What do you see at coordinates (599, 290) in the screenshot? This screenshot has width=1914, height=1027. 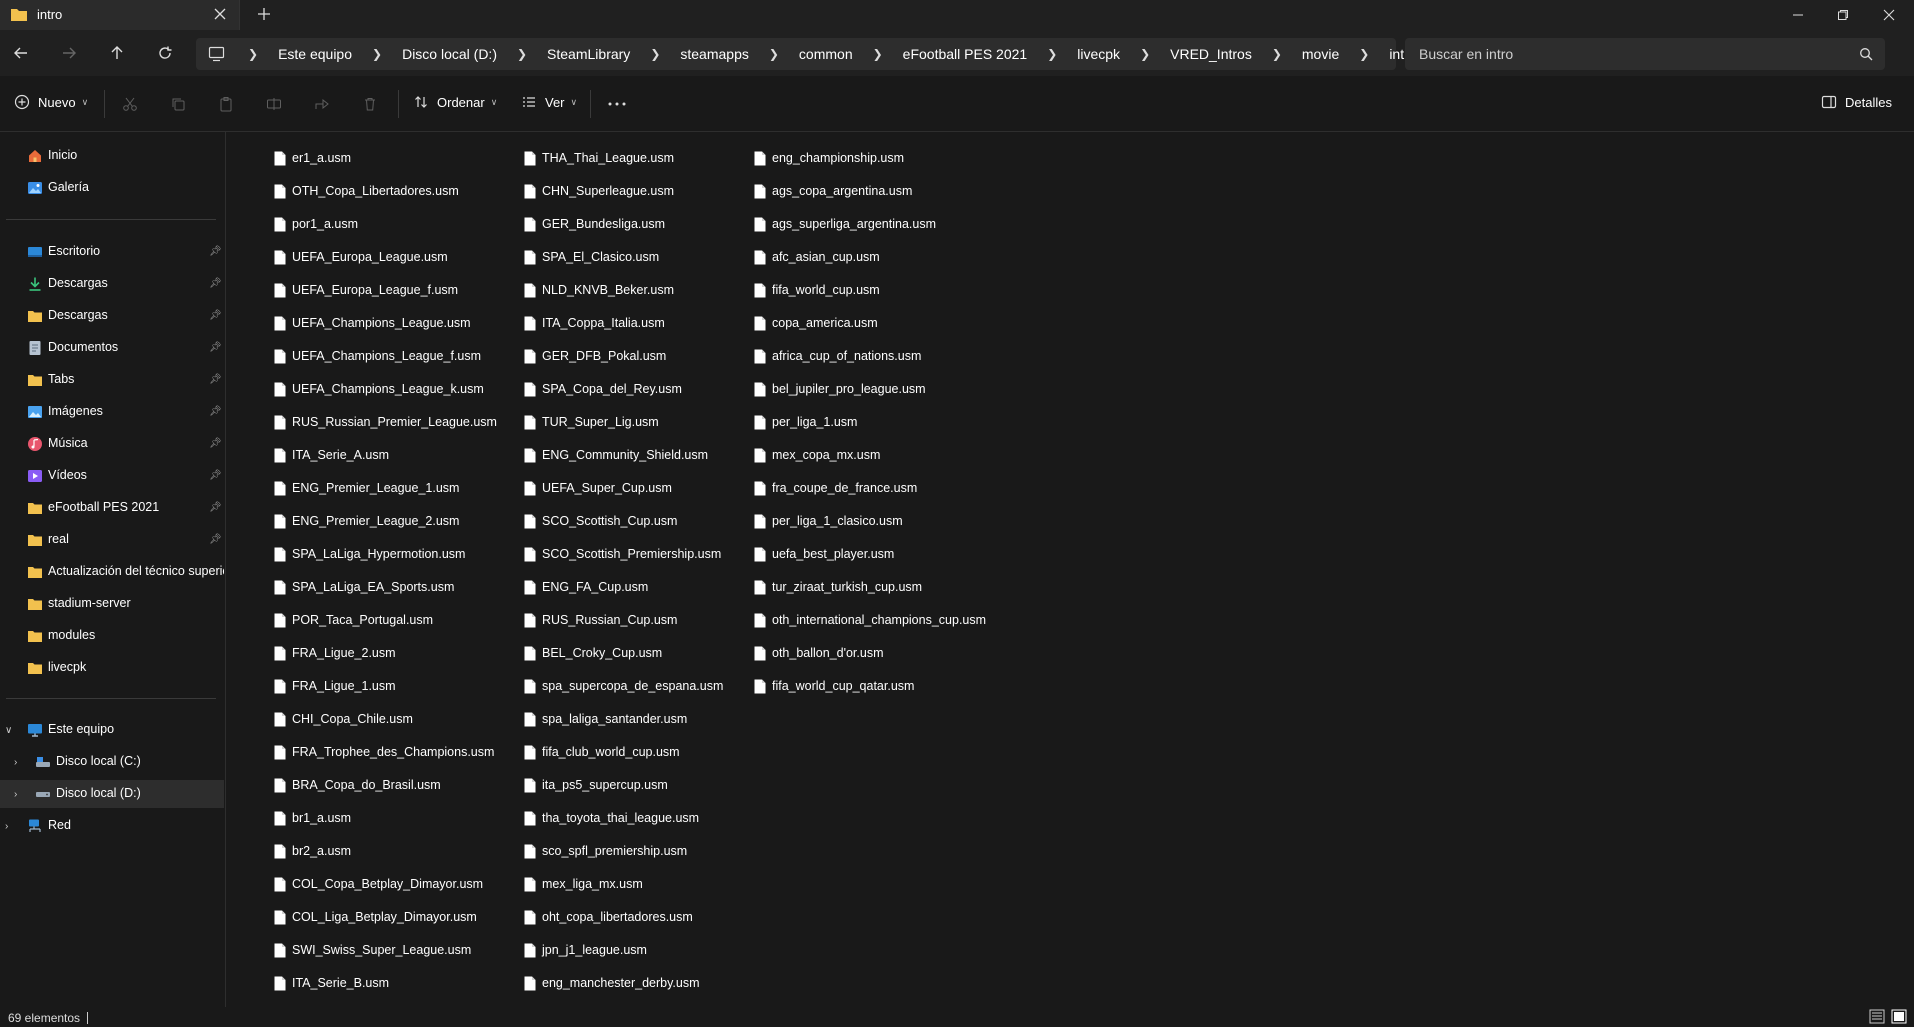 I see `file-item: NLD_KNVB_Beker.usm` at bounding box center [599, 290].